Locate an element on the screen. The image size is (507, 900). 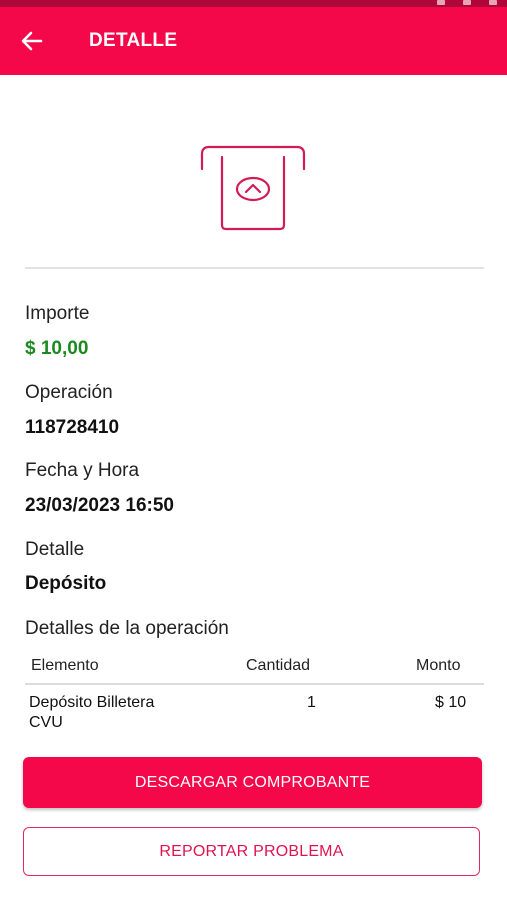
back-button is located at coordinates (32, 41).